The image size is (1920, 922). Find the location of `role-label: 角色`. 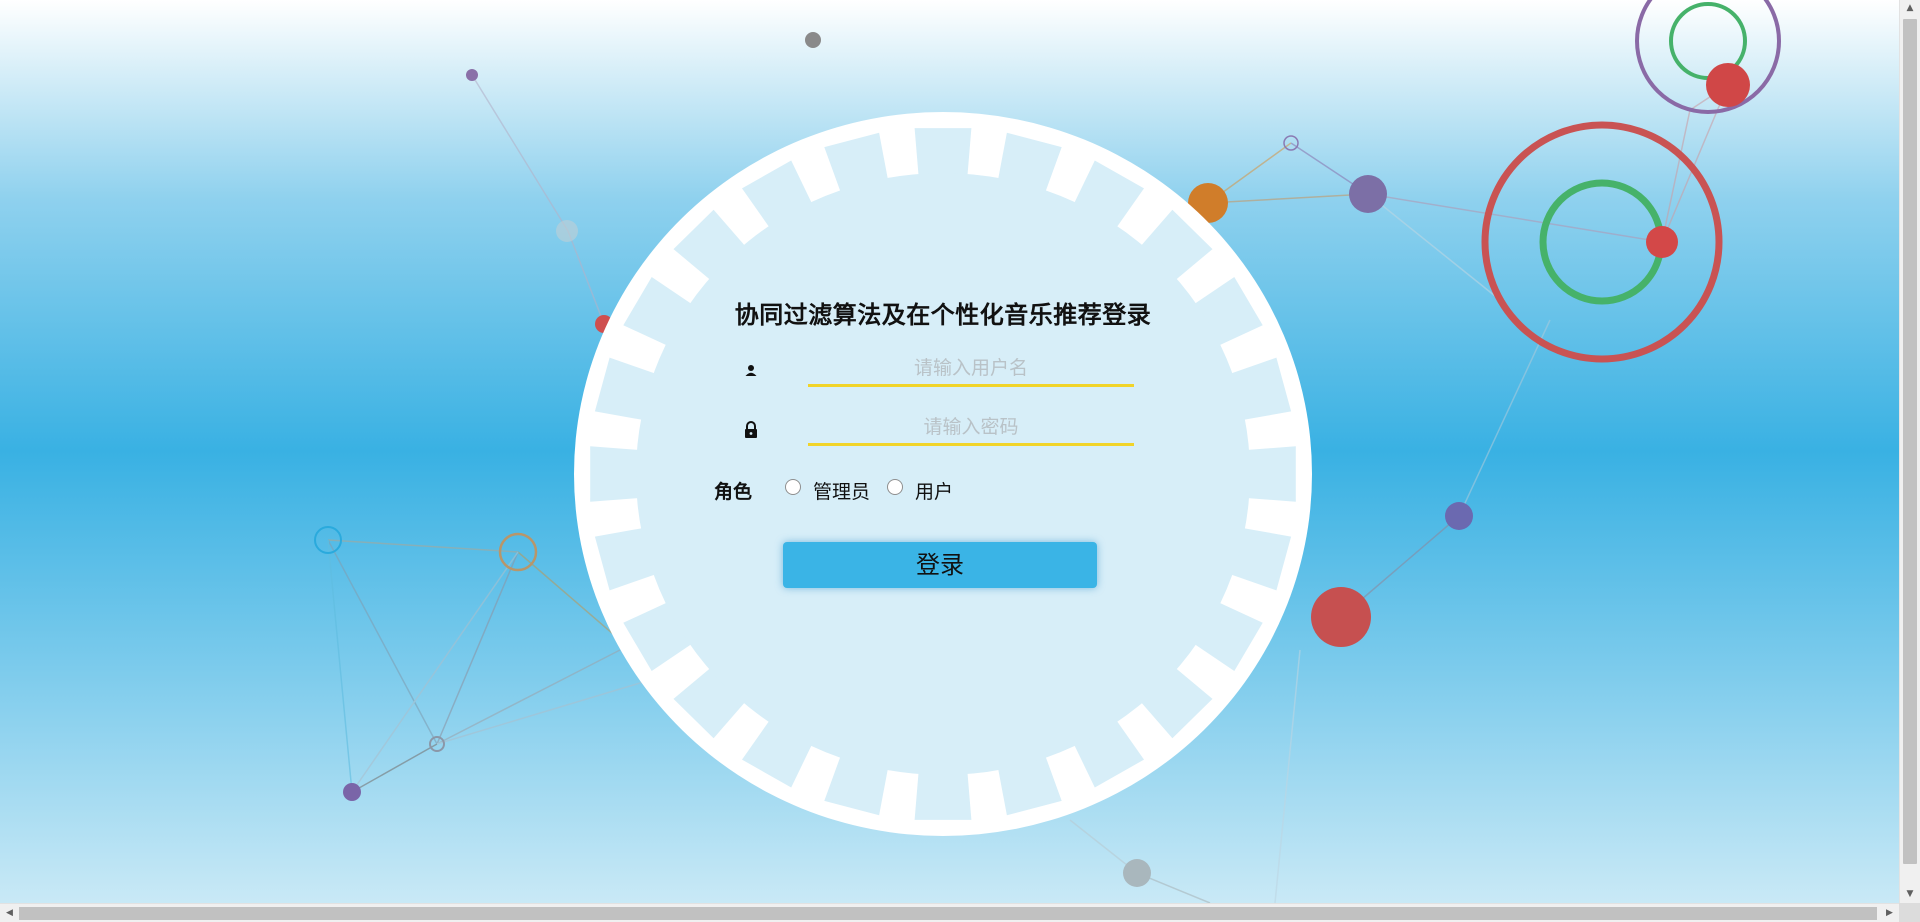

role-label: 角色 is located at coordinates (733, 492).